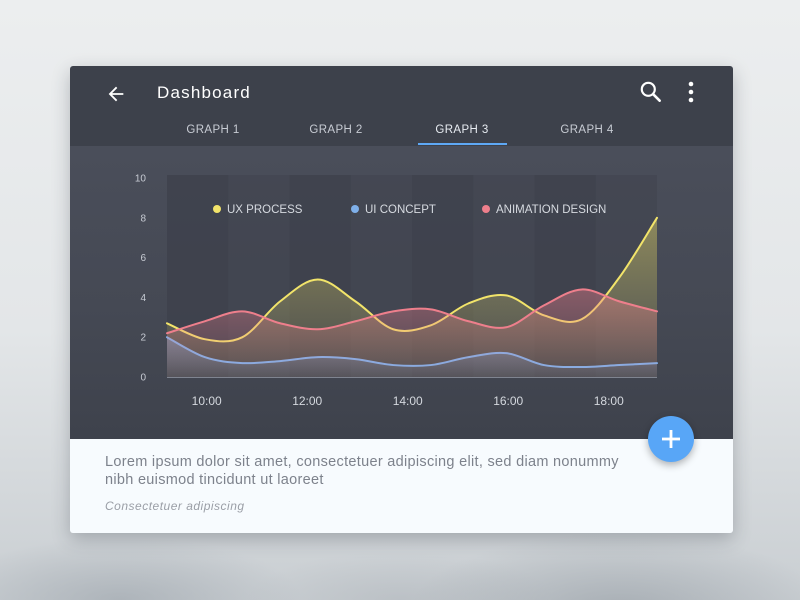 Image resolution: width=800 pixels, height=600 pixels. I want to click on tab-graph-1: GRAPH 1, so click(213, 131).